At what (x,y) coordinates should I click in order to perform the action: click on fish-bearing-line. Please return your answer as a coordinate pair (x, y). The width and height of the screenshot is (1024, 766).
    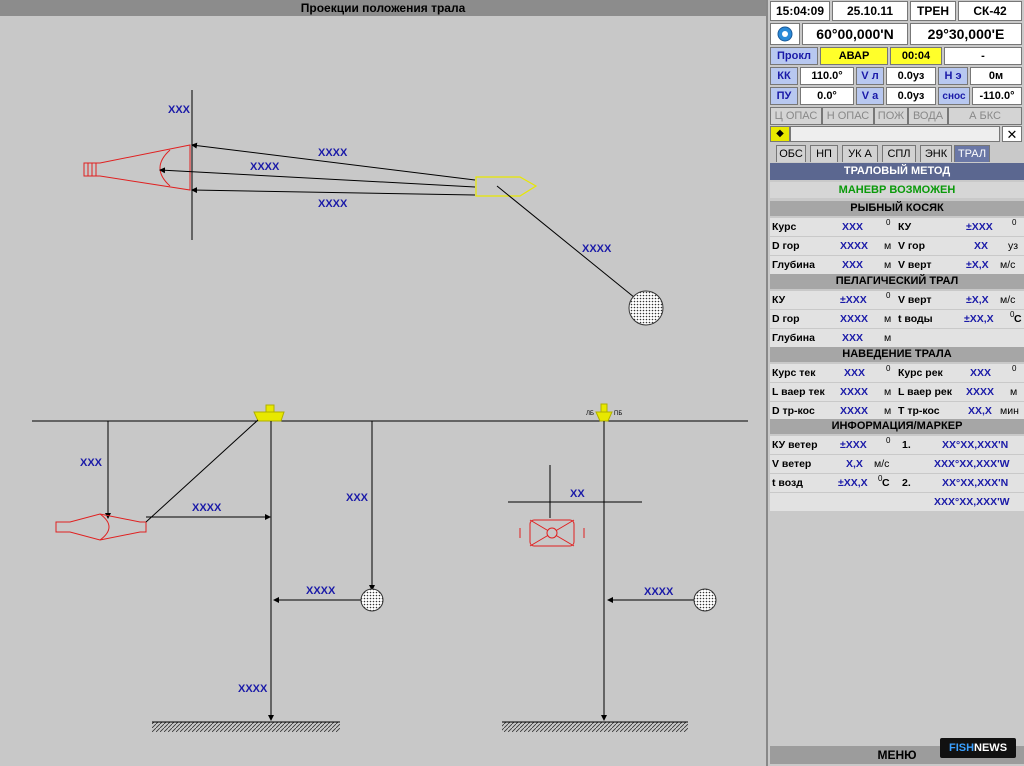
    Looking at the image, I should click on (568, 244).